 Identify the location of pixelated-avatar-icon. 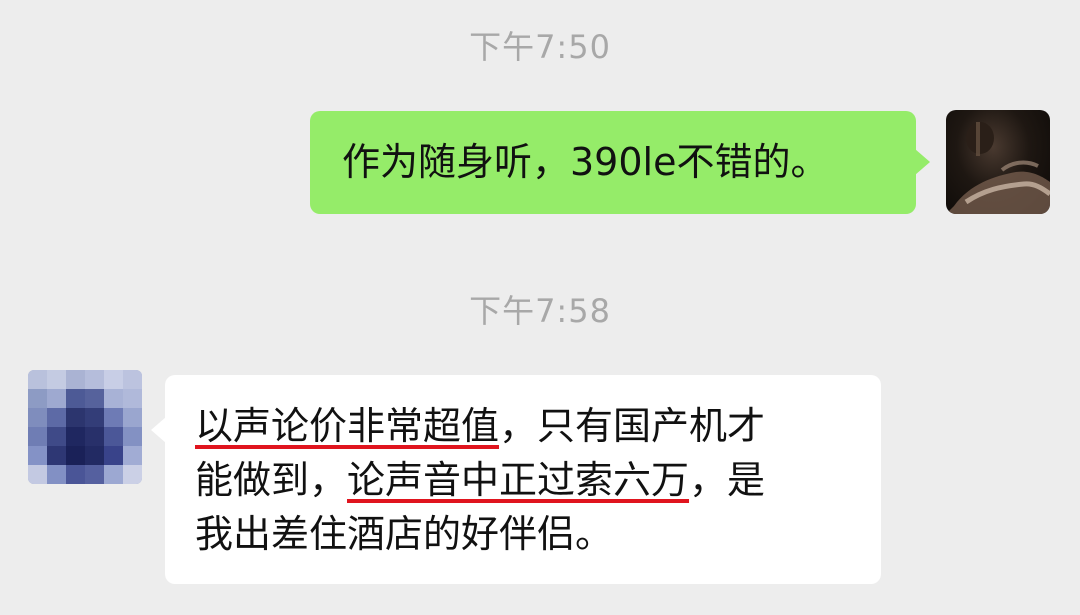
(85, 427).